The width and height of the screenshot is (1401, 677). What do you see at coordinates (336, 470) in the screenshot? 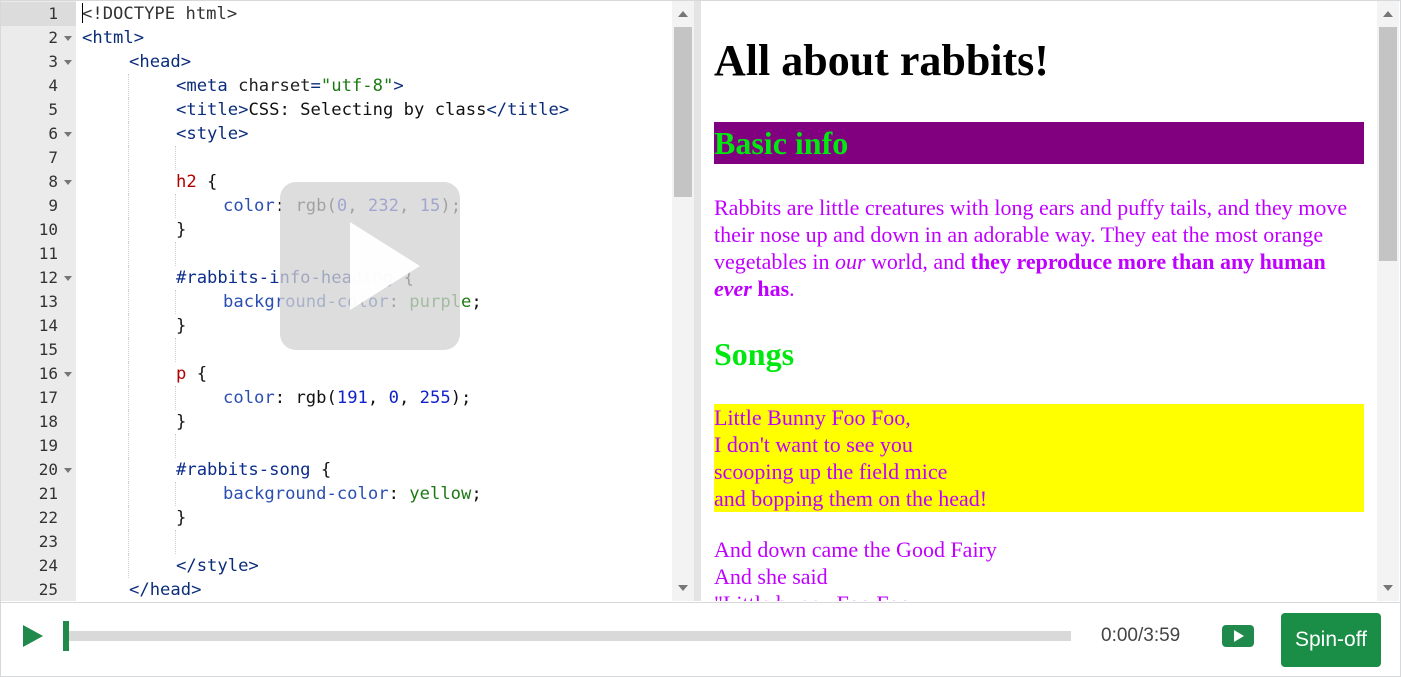
I see `code-line: 20 #rabbits-song {` at bounding box center [336, 470].